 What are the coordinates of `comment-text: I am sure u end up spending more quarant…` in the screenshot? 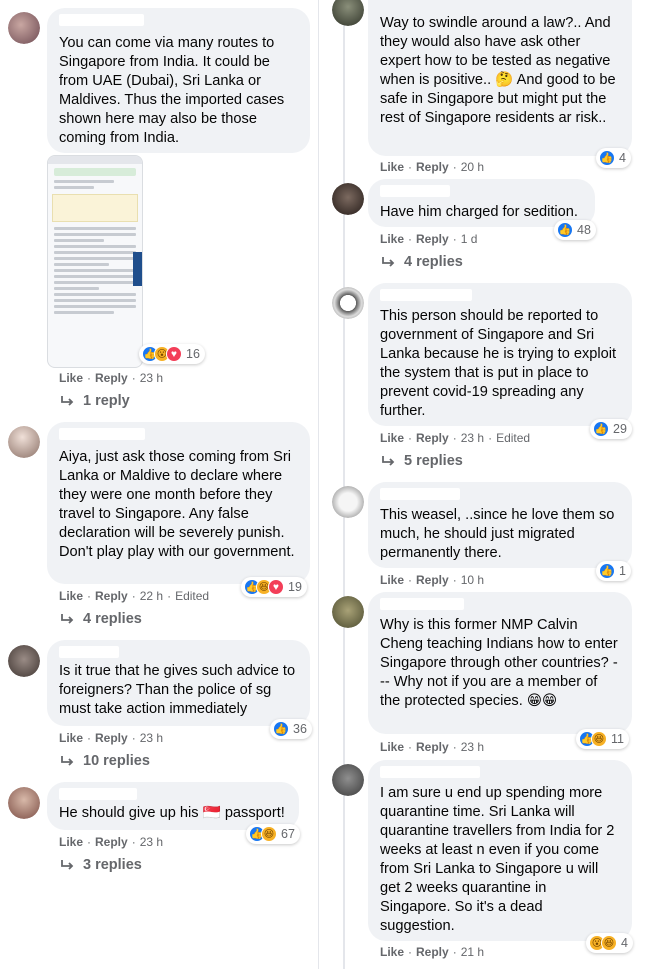 It's located at (499, 859).